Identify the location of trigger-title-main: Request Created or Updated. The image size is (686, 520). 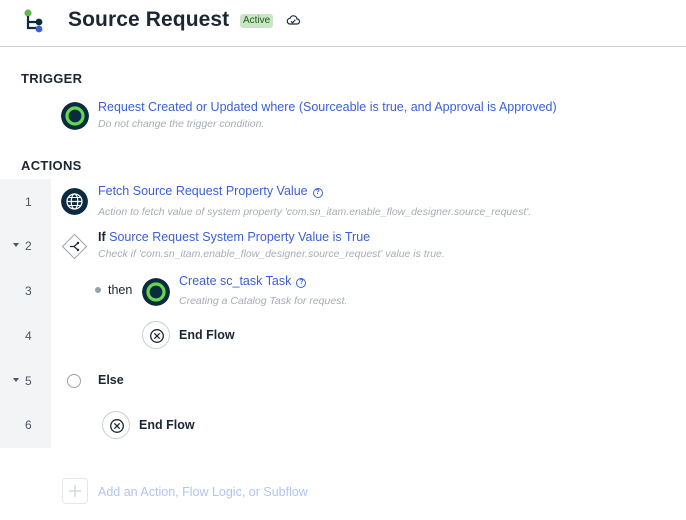
(178, 107).